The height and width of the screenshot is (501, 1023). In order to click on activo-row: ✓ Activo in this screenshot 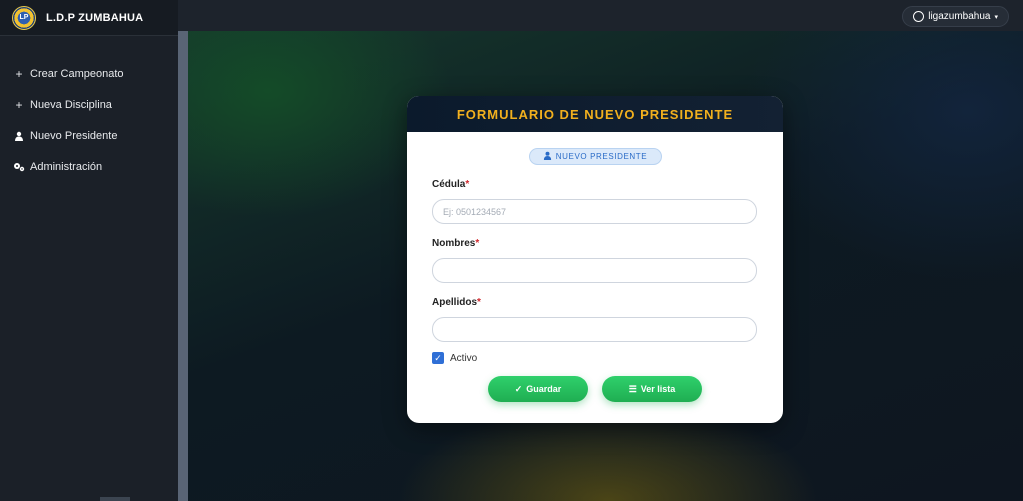, I will do `click(595, 358)`.